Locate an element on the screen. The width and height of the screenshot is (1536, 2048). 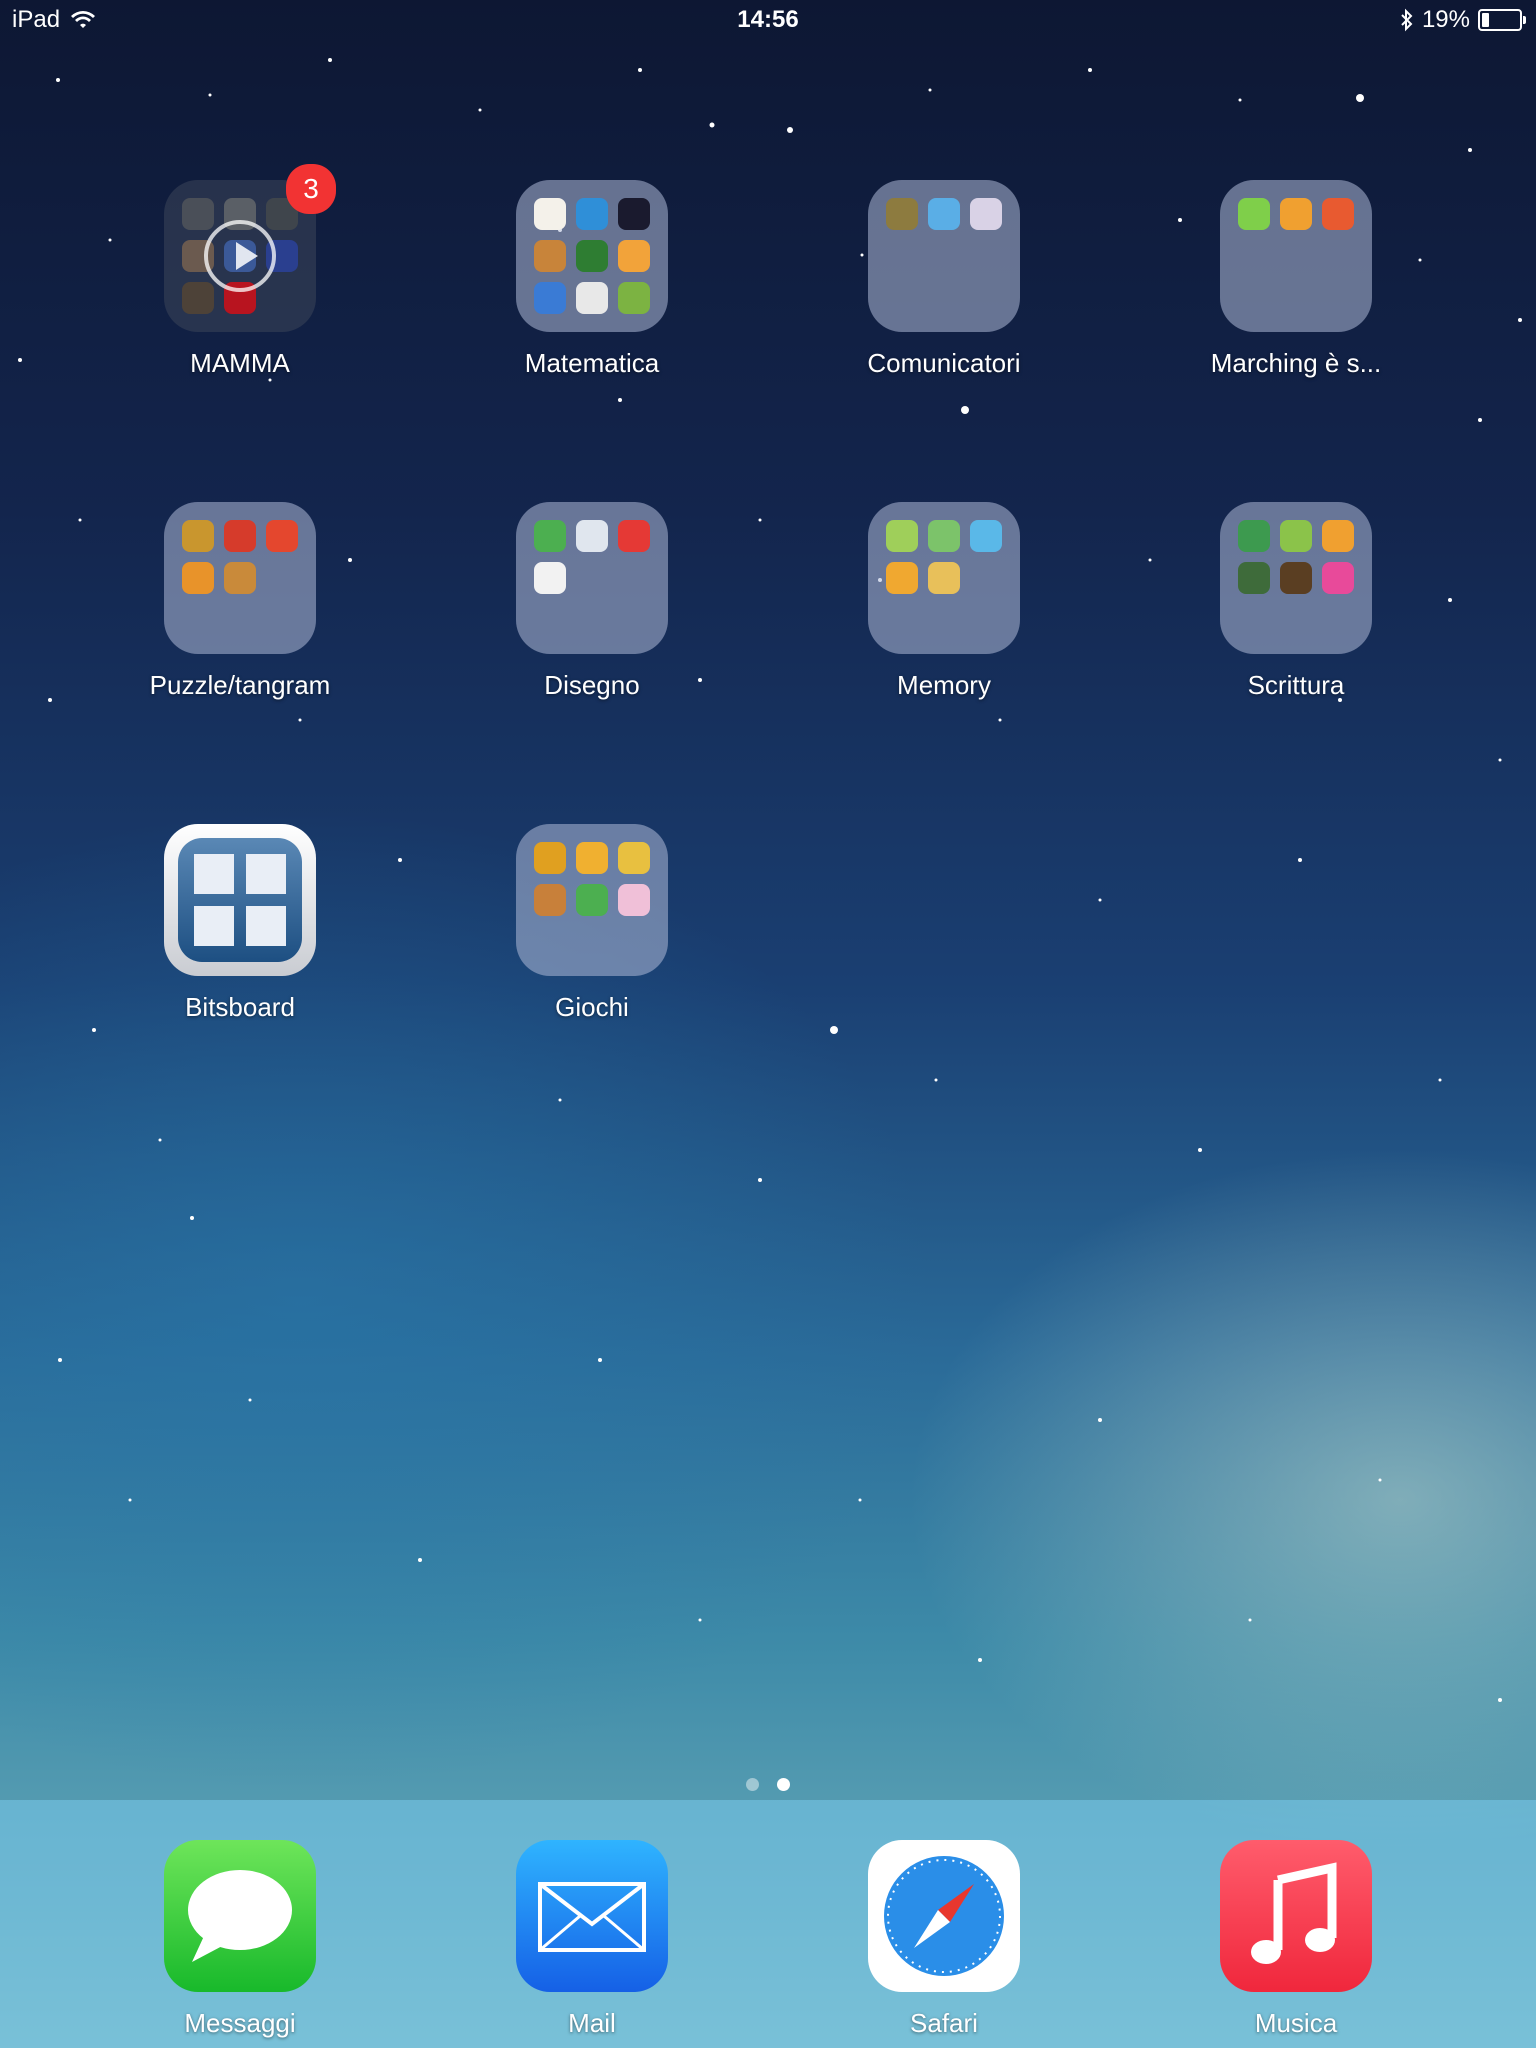
app-label: Safari is located at coordinates (944, 2023).